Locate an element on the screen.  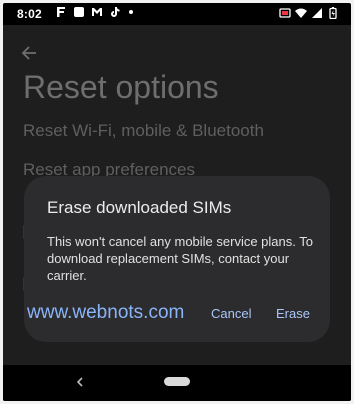
cast-icon is located at coordinates (285, 13).